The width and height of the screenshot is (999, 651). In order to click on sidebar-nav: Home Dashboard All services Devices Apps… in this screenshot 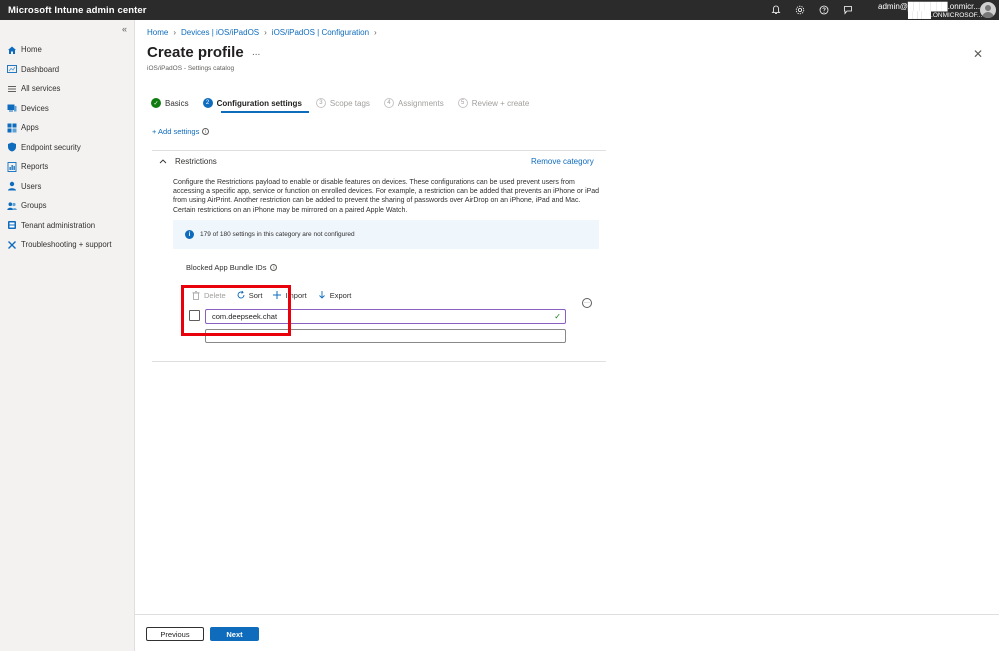, I will do `click(67, 147)`.